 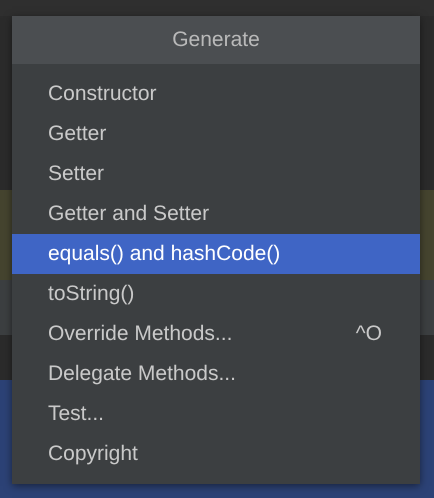 What do you see at coordinates (216, 94) in the screenshot?
I see `menu-item: Constructor` at bounding box center [216, 94].